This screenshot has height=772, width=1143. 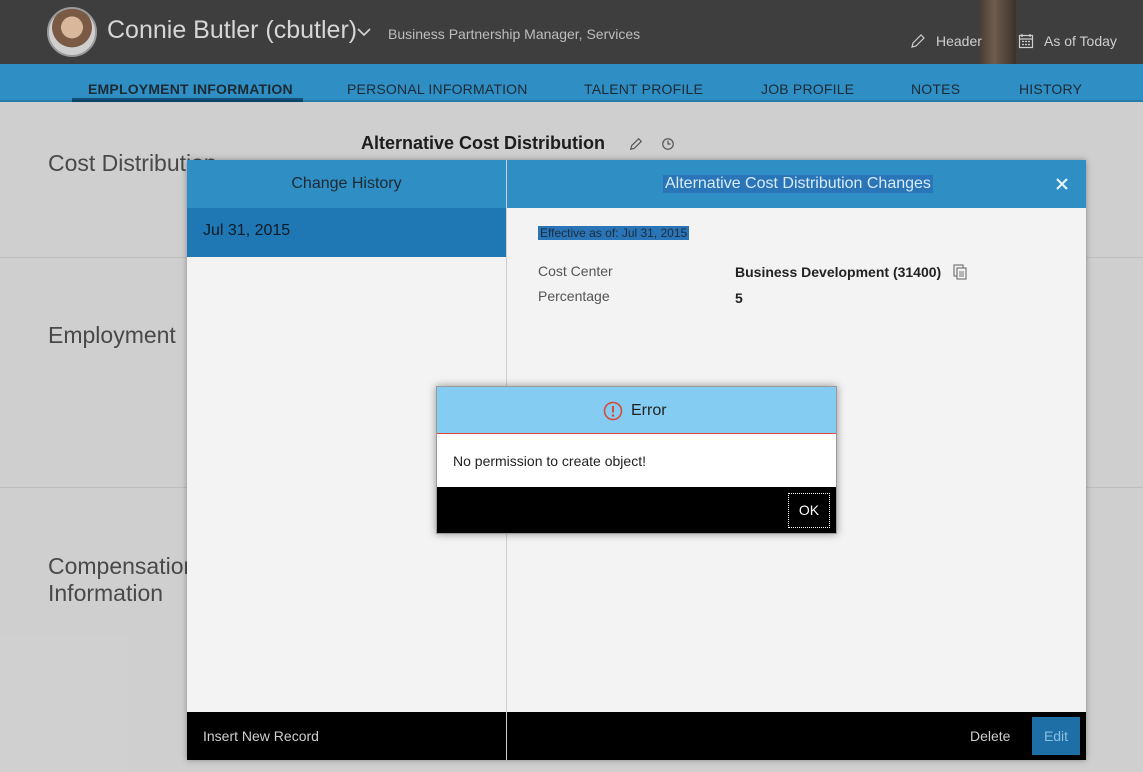 What do you see at coordinates (614, 233) in the screenshot?
I see `effective-date-label: Effective as of: Jul 31, 2015` at bounding box center [614, 233].